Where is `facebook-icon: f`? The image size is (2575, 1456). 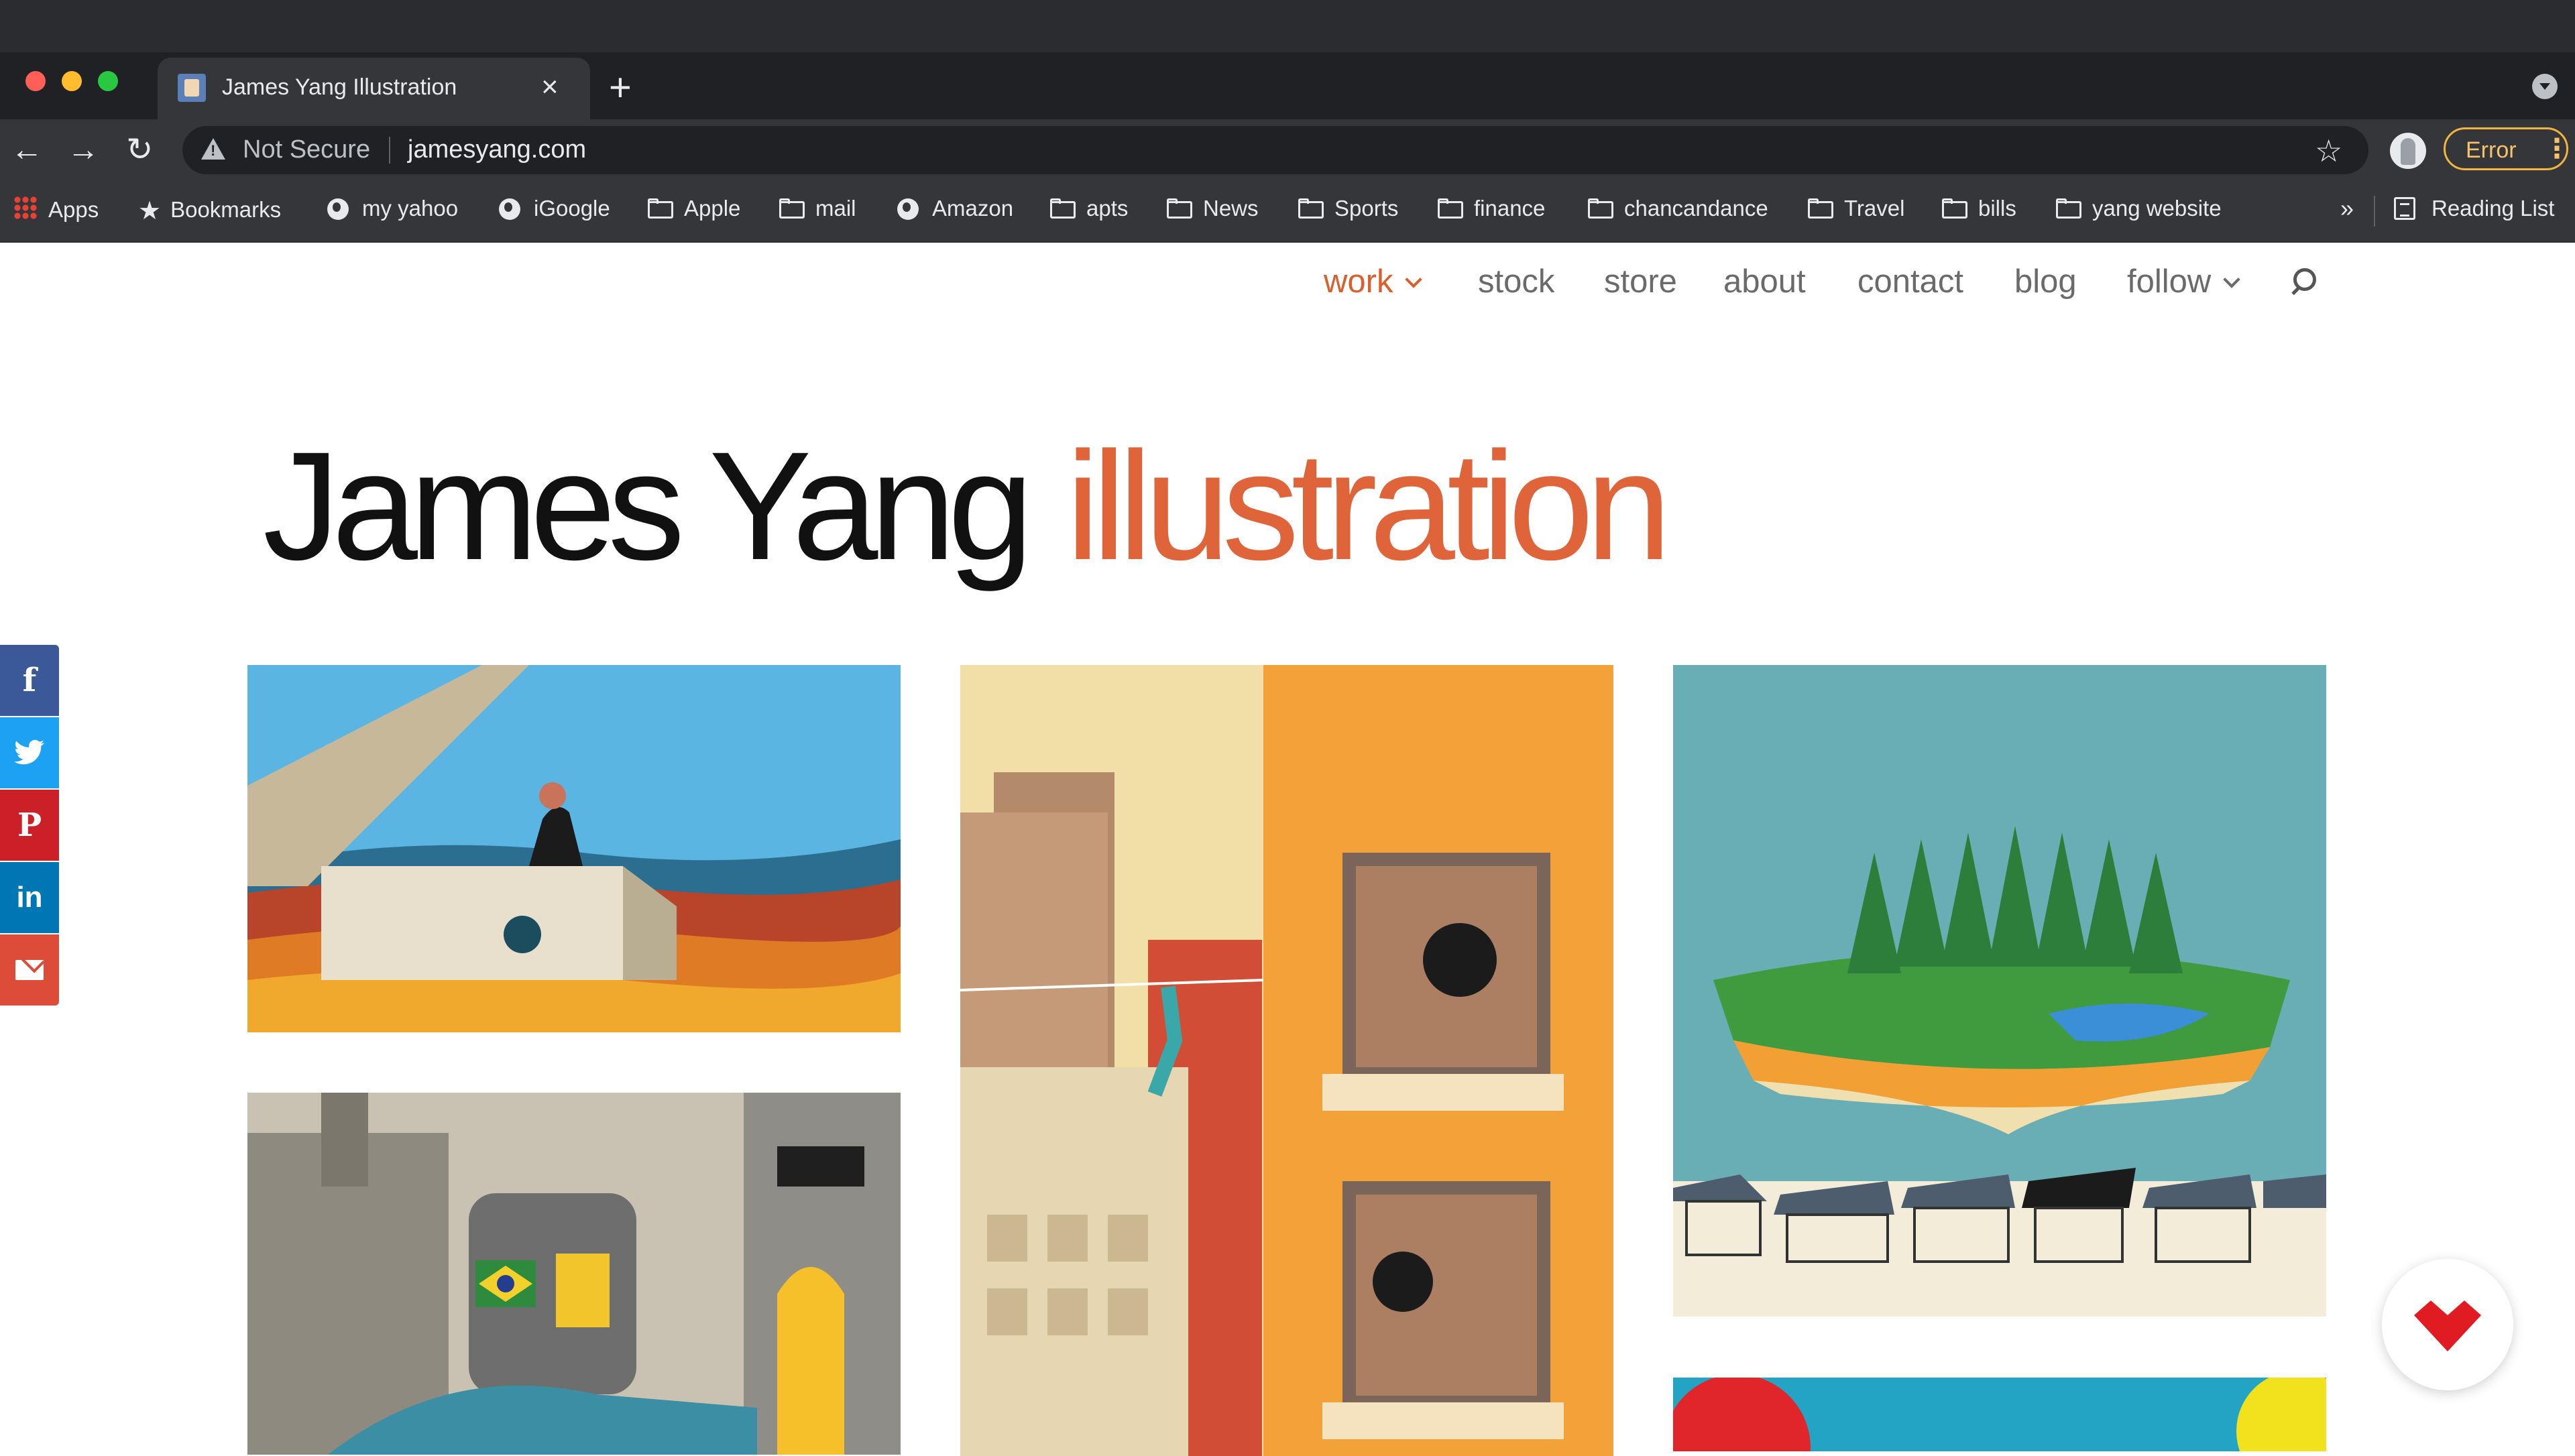 facebook-icon: f is located at coordinates (29, 680).